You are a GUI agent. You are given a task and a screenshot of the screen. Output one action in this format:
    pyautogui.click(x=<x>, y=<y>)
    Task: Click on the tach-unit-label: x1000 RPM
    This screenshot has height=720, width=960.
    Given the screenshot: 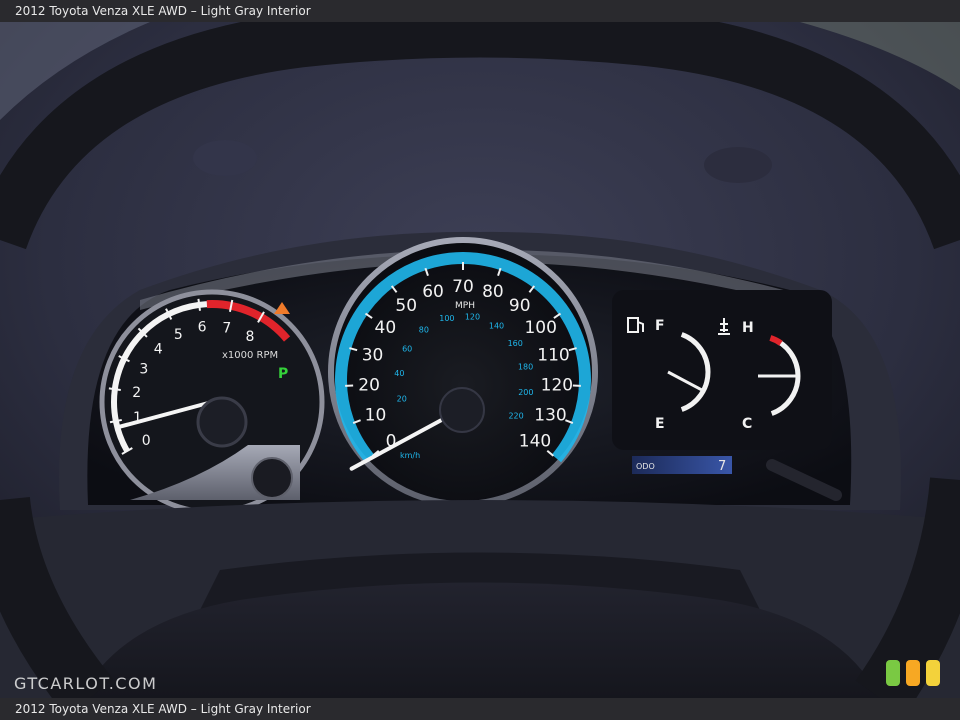 What is the action you would take?
    pyautogui.click(x=250, y=355)
    